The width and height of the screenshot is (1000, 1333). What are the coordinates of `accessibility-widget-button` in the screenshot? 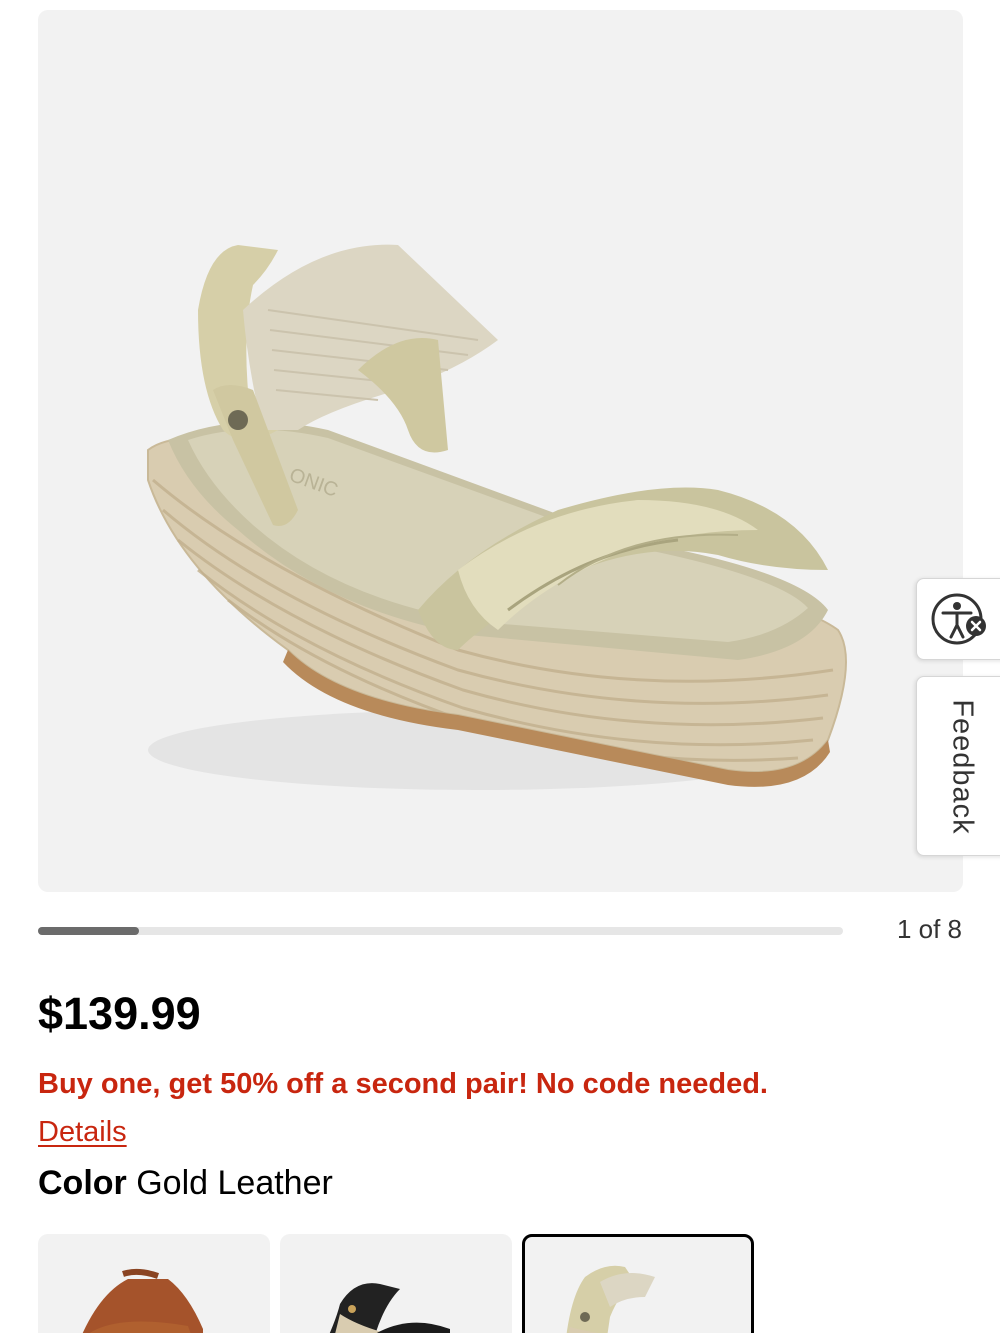 It's located at (958, 619).